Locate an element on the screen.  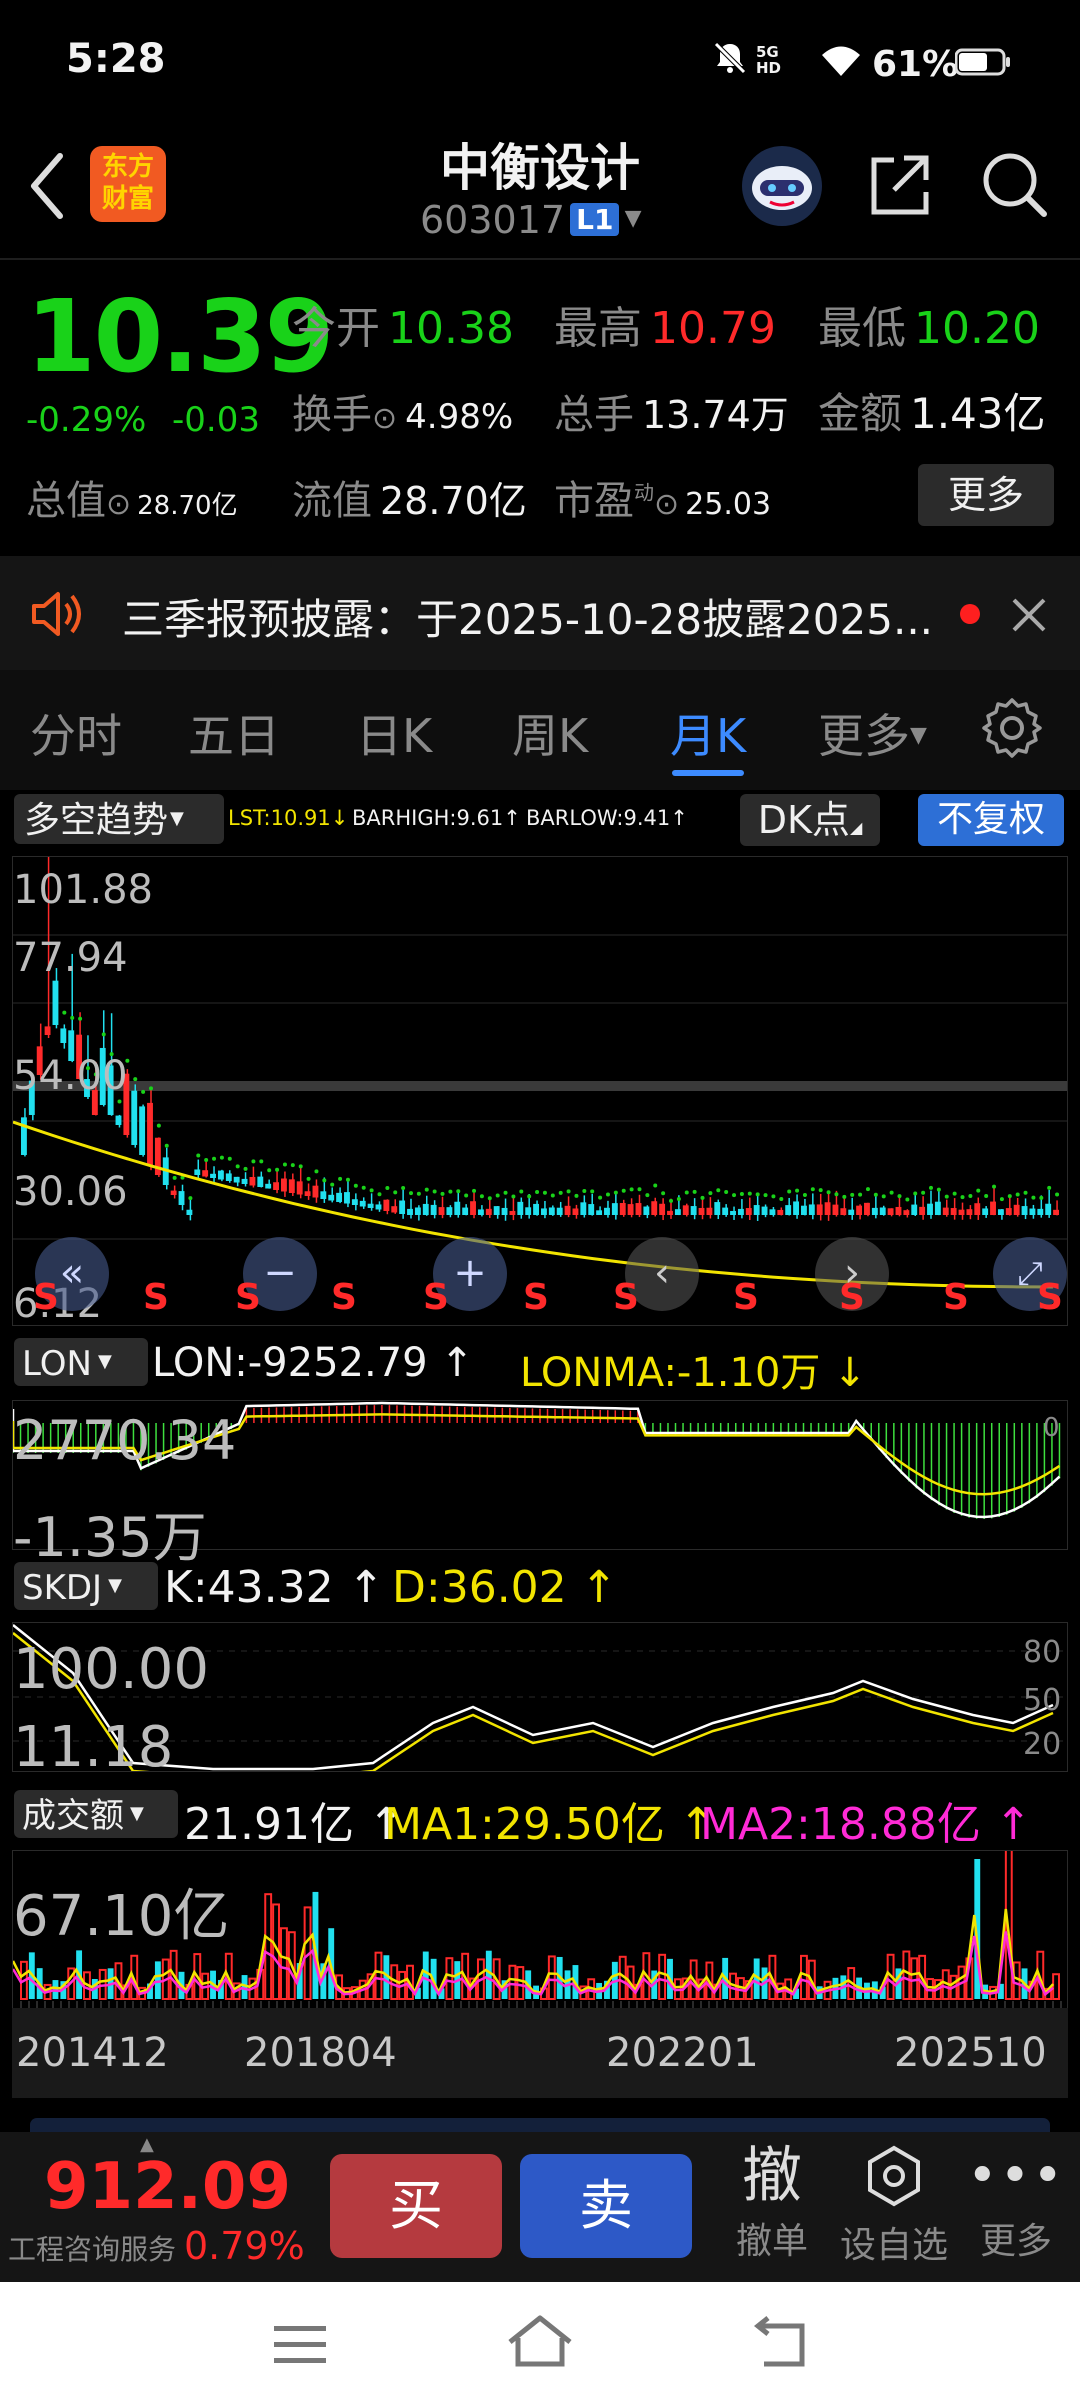
add-watchlist-button: 设自选 is located at coordinates (894, 2204).